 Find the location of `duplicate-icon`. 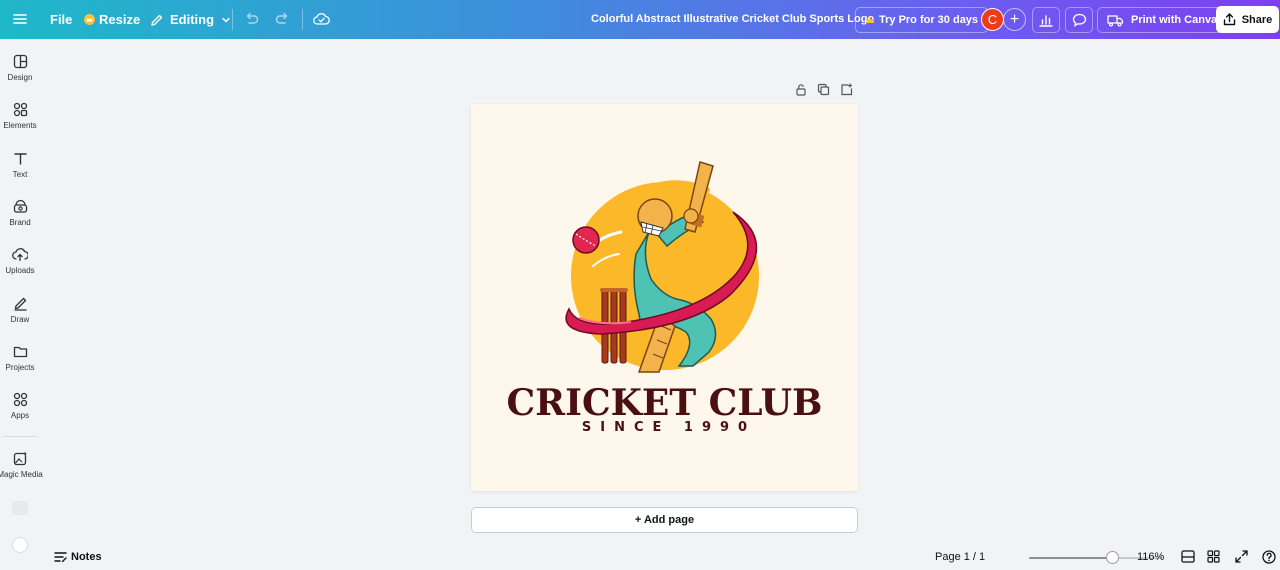

duplicate-icon is located at coordinates (823, 89).